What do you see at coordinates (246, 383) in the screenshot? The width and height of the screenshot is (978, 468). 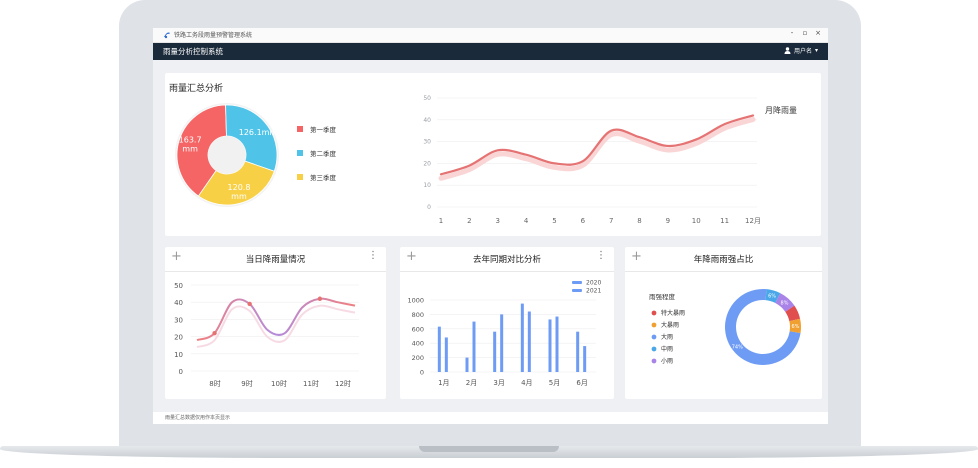 I see `x-tick-label: 9时` at bounding box center [246, 383].